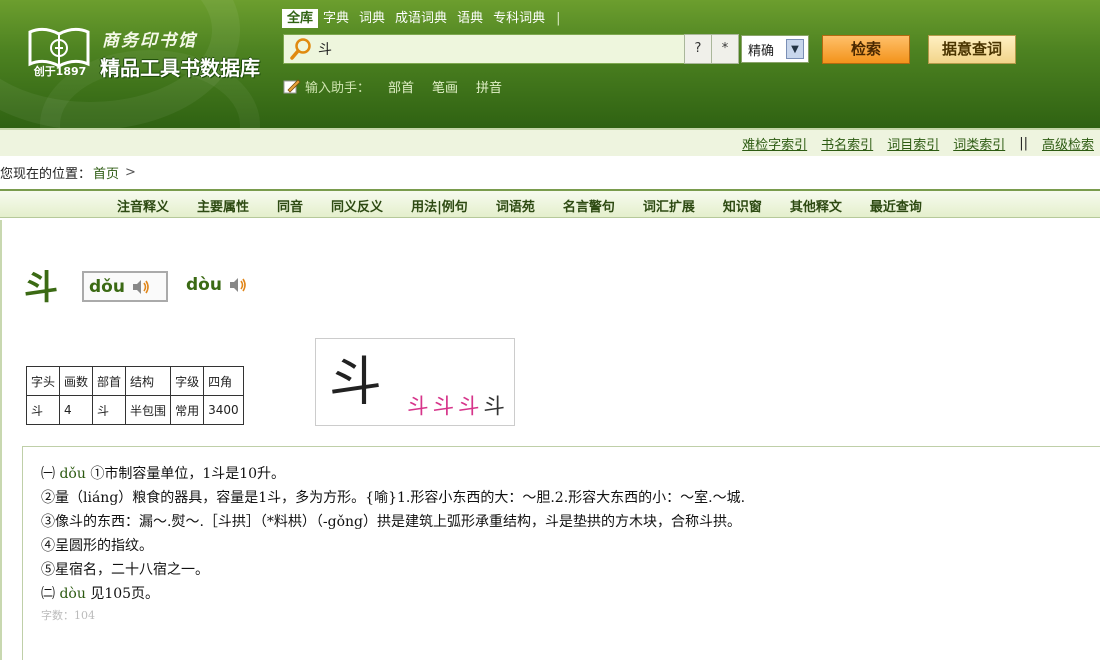 The width and height of the screenshot is (1100, 660). What do you see at coordinates (72, 594) in the screenshot?
I see `sense-pinyin: dòu` at bounding box center [72, 594].